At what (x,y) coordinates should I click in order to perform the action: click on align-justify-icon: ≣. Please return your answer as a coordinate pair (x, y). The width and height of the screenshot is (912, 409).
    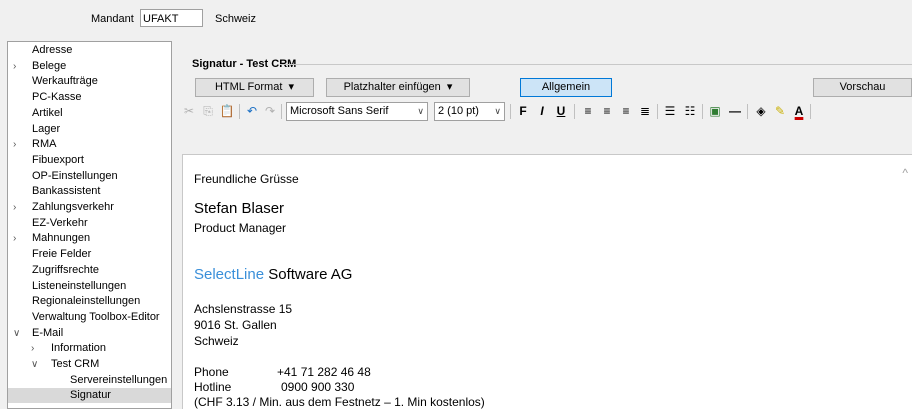
    Looking at the image, I should click on (645, 111).